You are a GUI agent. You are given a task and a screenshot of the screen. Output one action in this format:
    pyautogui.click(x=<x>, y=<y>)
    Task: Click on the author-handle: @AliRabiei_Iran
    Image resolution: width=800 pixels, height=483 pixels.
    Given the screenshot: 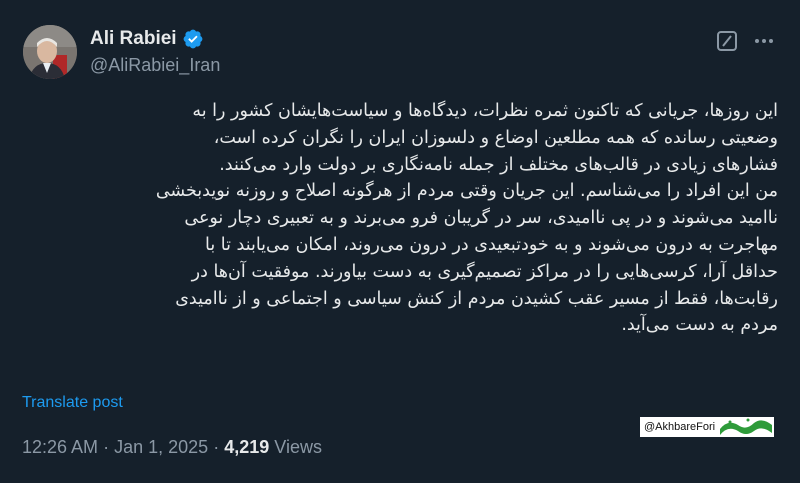 What is the action you would take?
    pyautogui.click(x=155, y=65)
    